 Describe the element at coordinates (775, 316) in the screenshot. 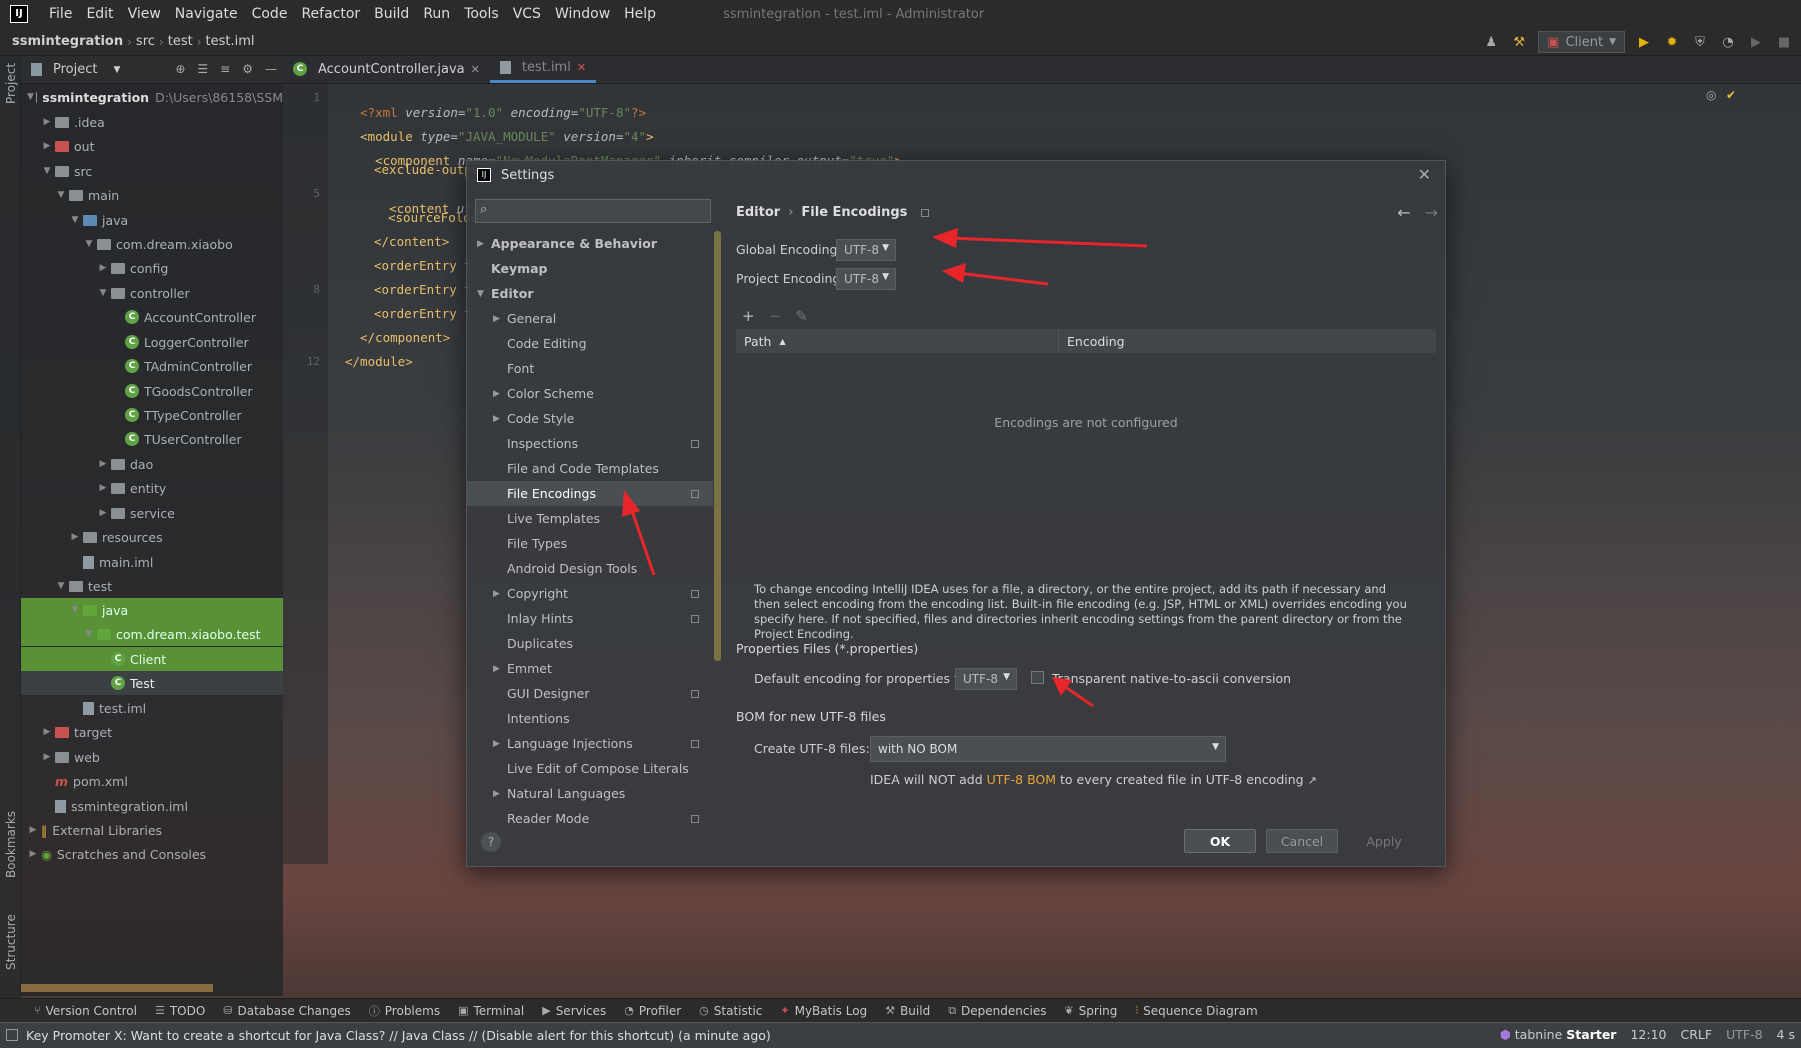

I see `remove-icon: −` at that location.